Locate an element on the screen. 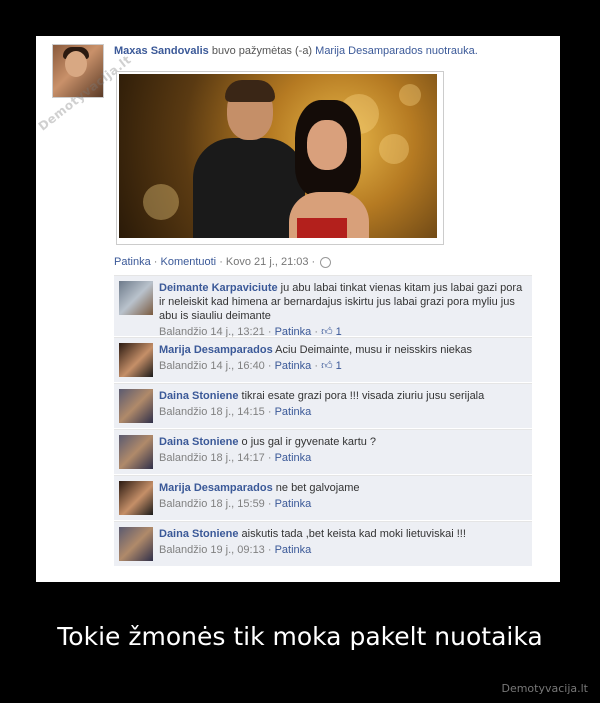 The image size is (600, 703). caption: Tokie žmonės tik moka pakelt nuotaika is located at coordinates (300, 636).